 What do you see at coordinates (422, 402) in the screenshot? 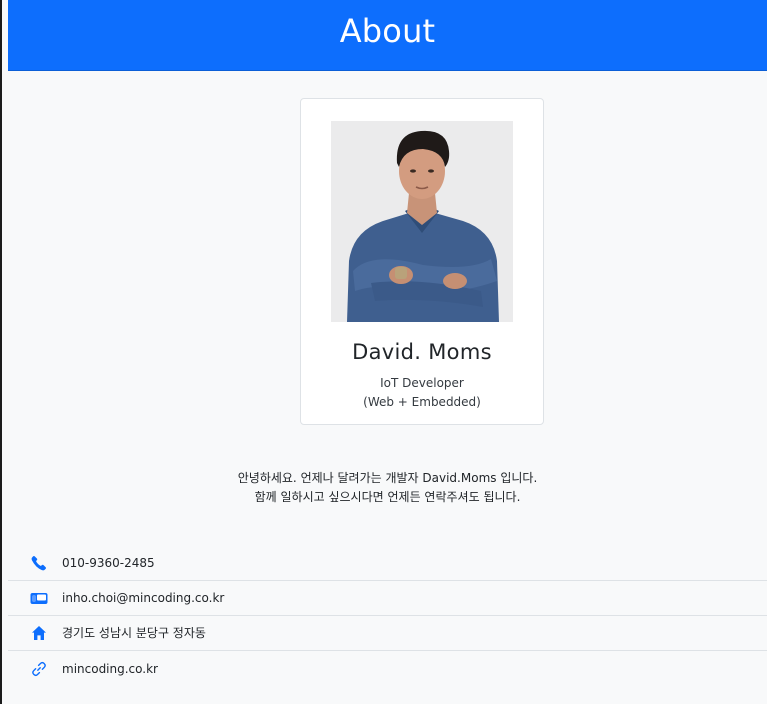
I see `role-line-2: (Web + Embedded)` at bounding box center [422, 402].